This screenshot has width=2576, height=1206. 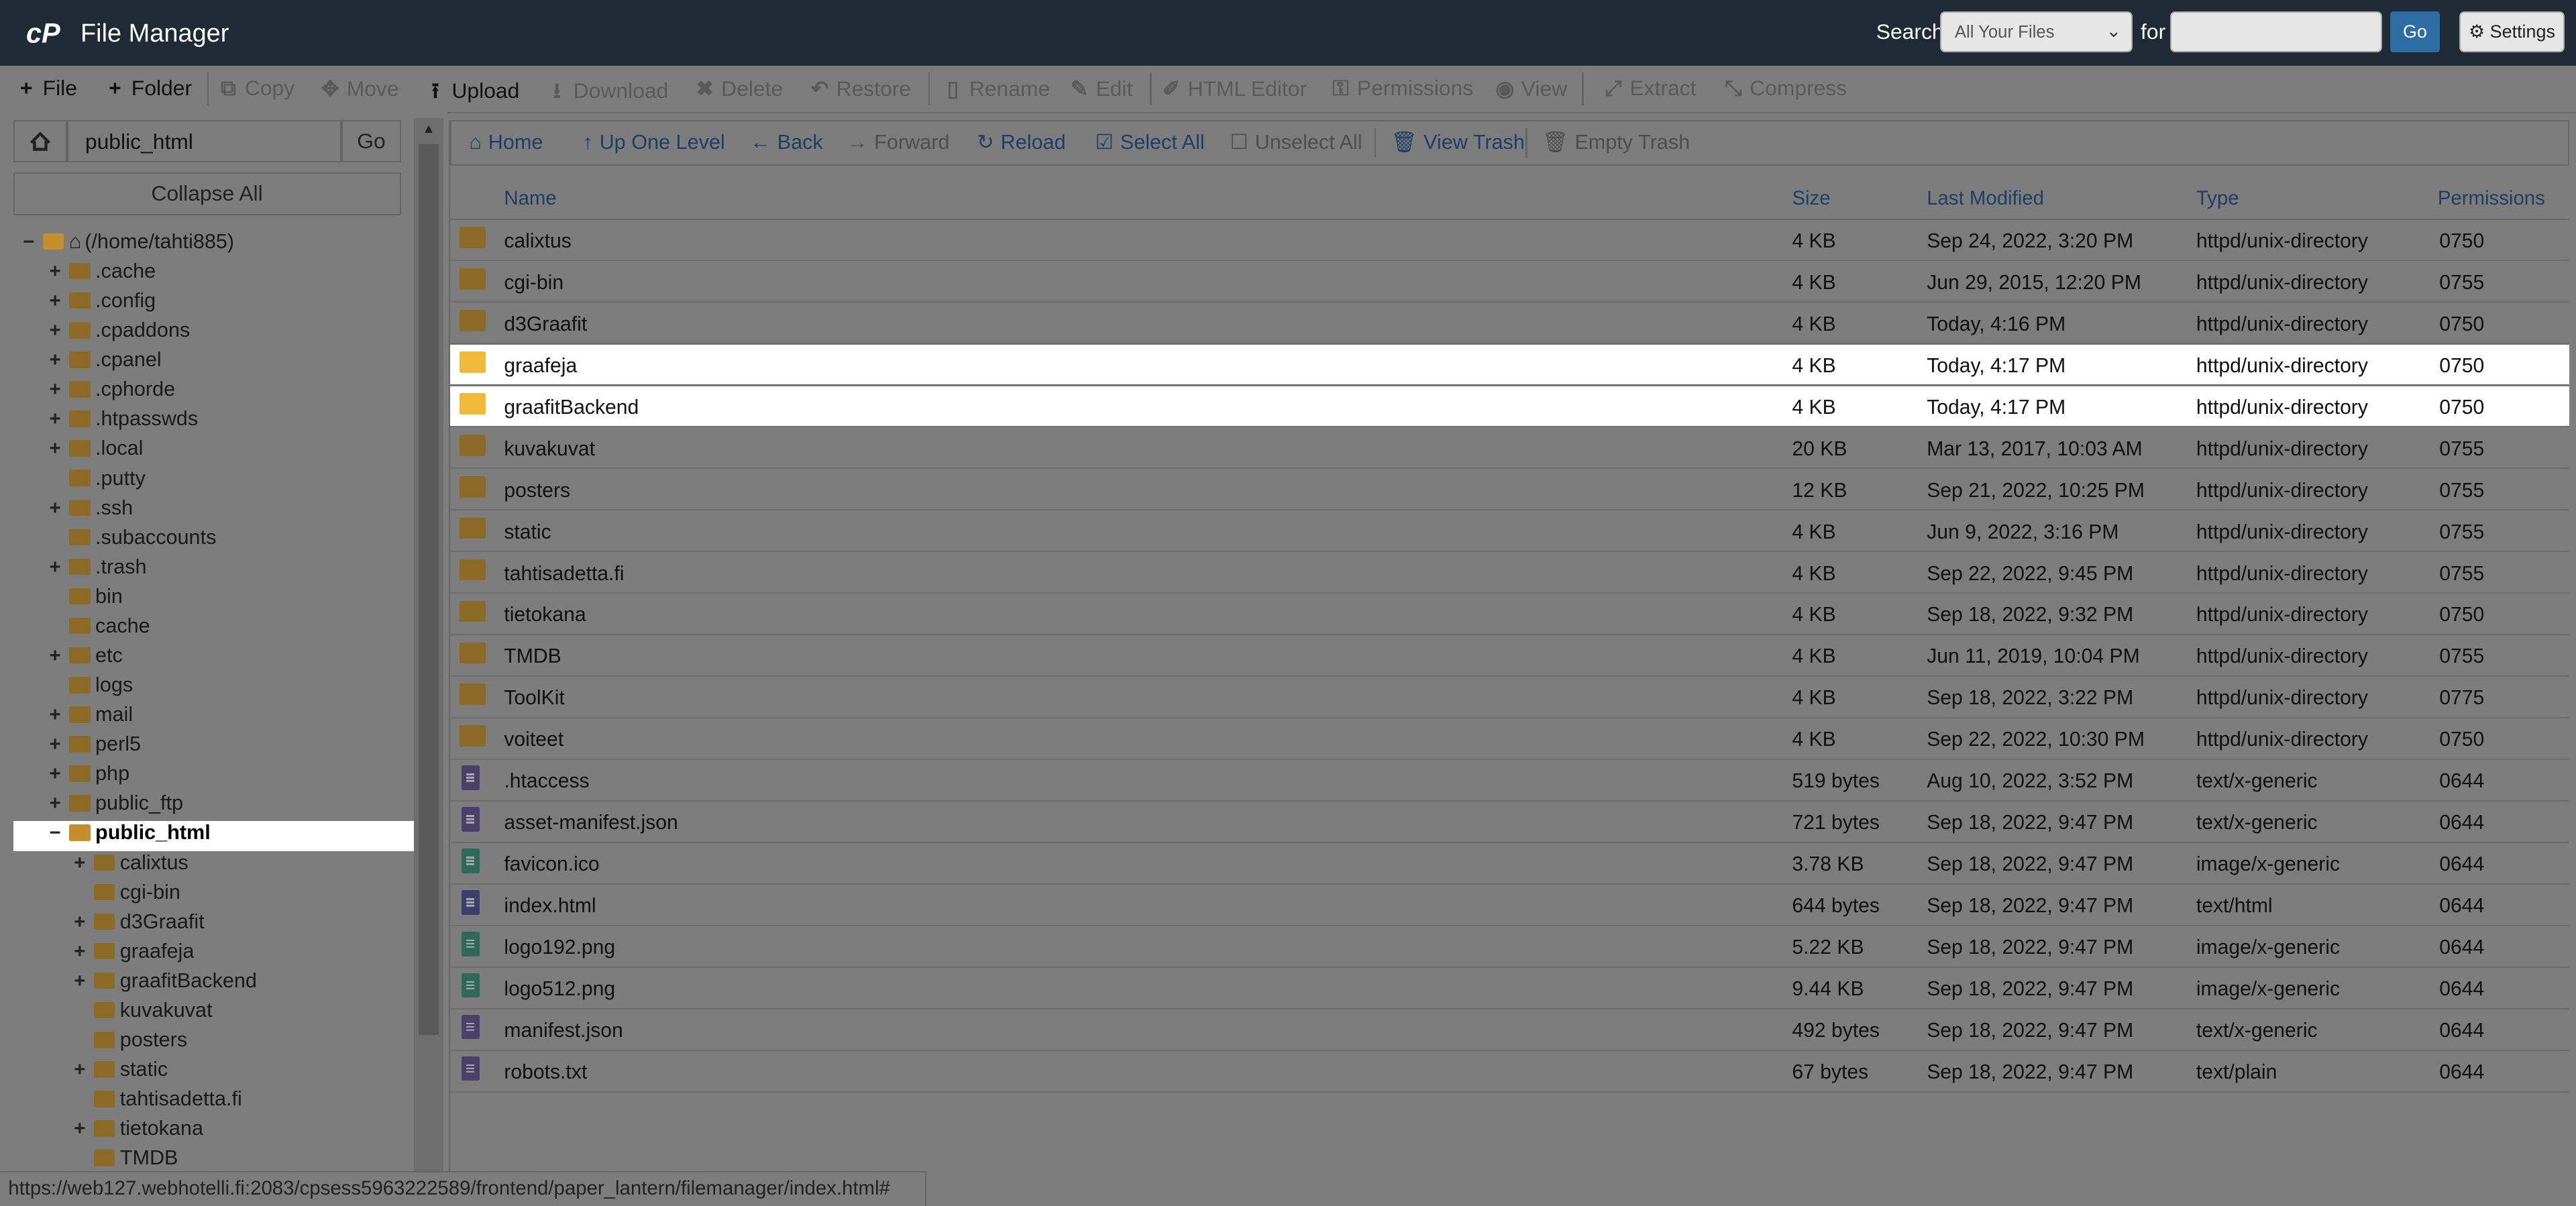 What do you see at coordinates (134, 954) in the screenshot?
I see `tree-item-graafeja: + graafeja` at bounding box center [134, 954].